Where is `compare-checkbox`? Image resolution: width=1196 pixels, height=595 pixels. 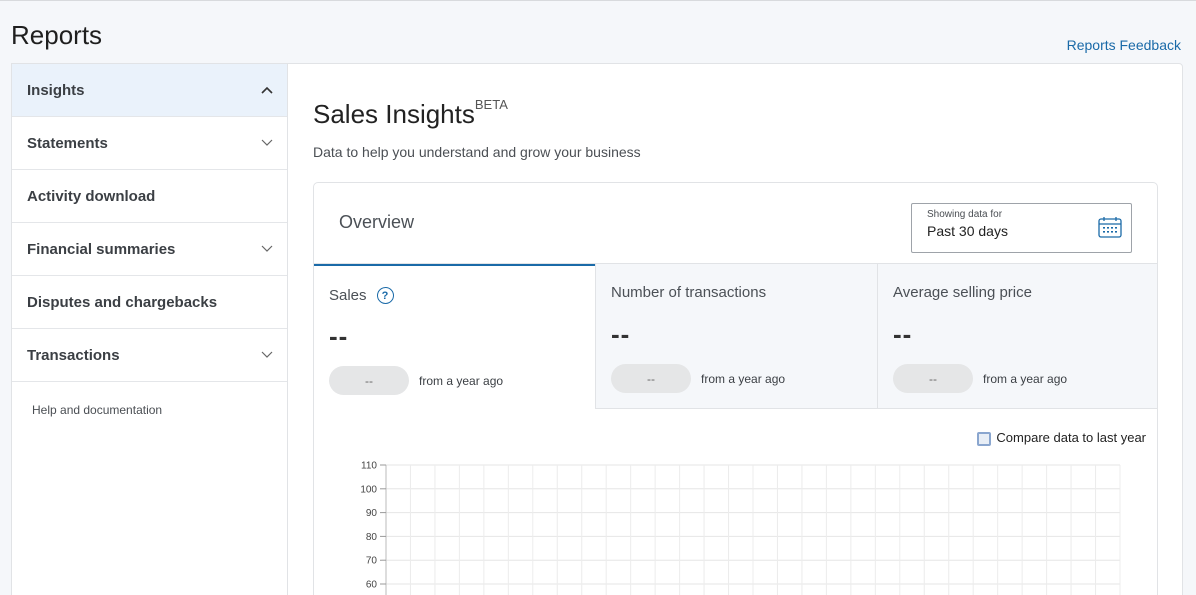 compare-checkbox is located at coordinates (984, 439).